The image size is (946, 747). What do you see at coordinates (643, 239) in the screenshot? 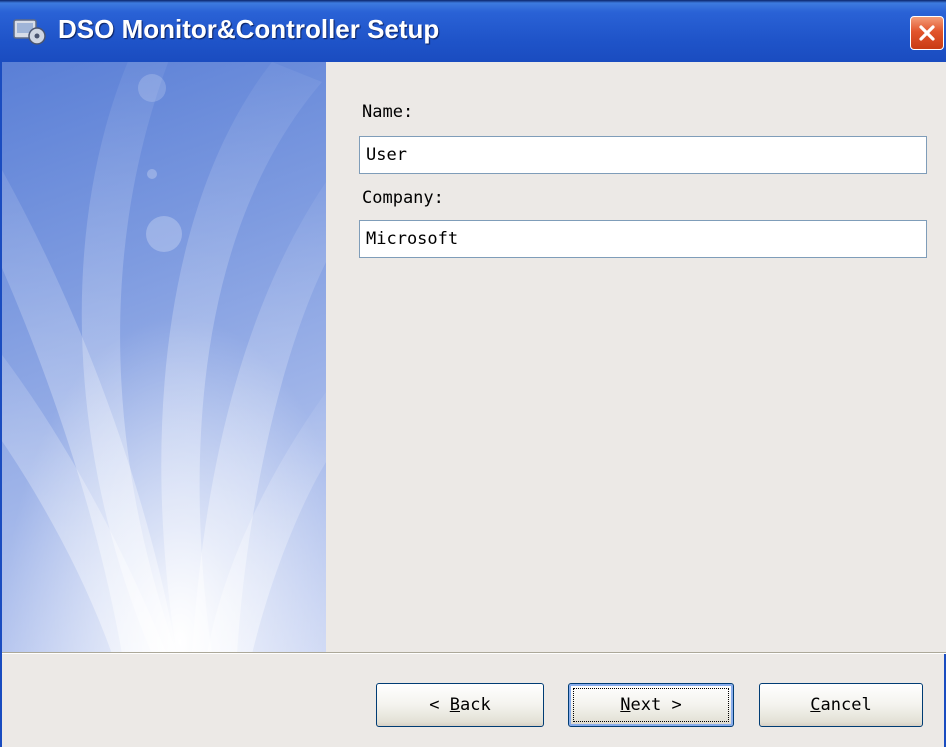
I see `company-input` at bounding box center [643, 239].